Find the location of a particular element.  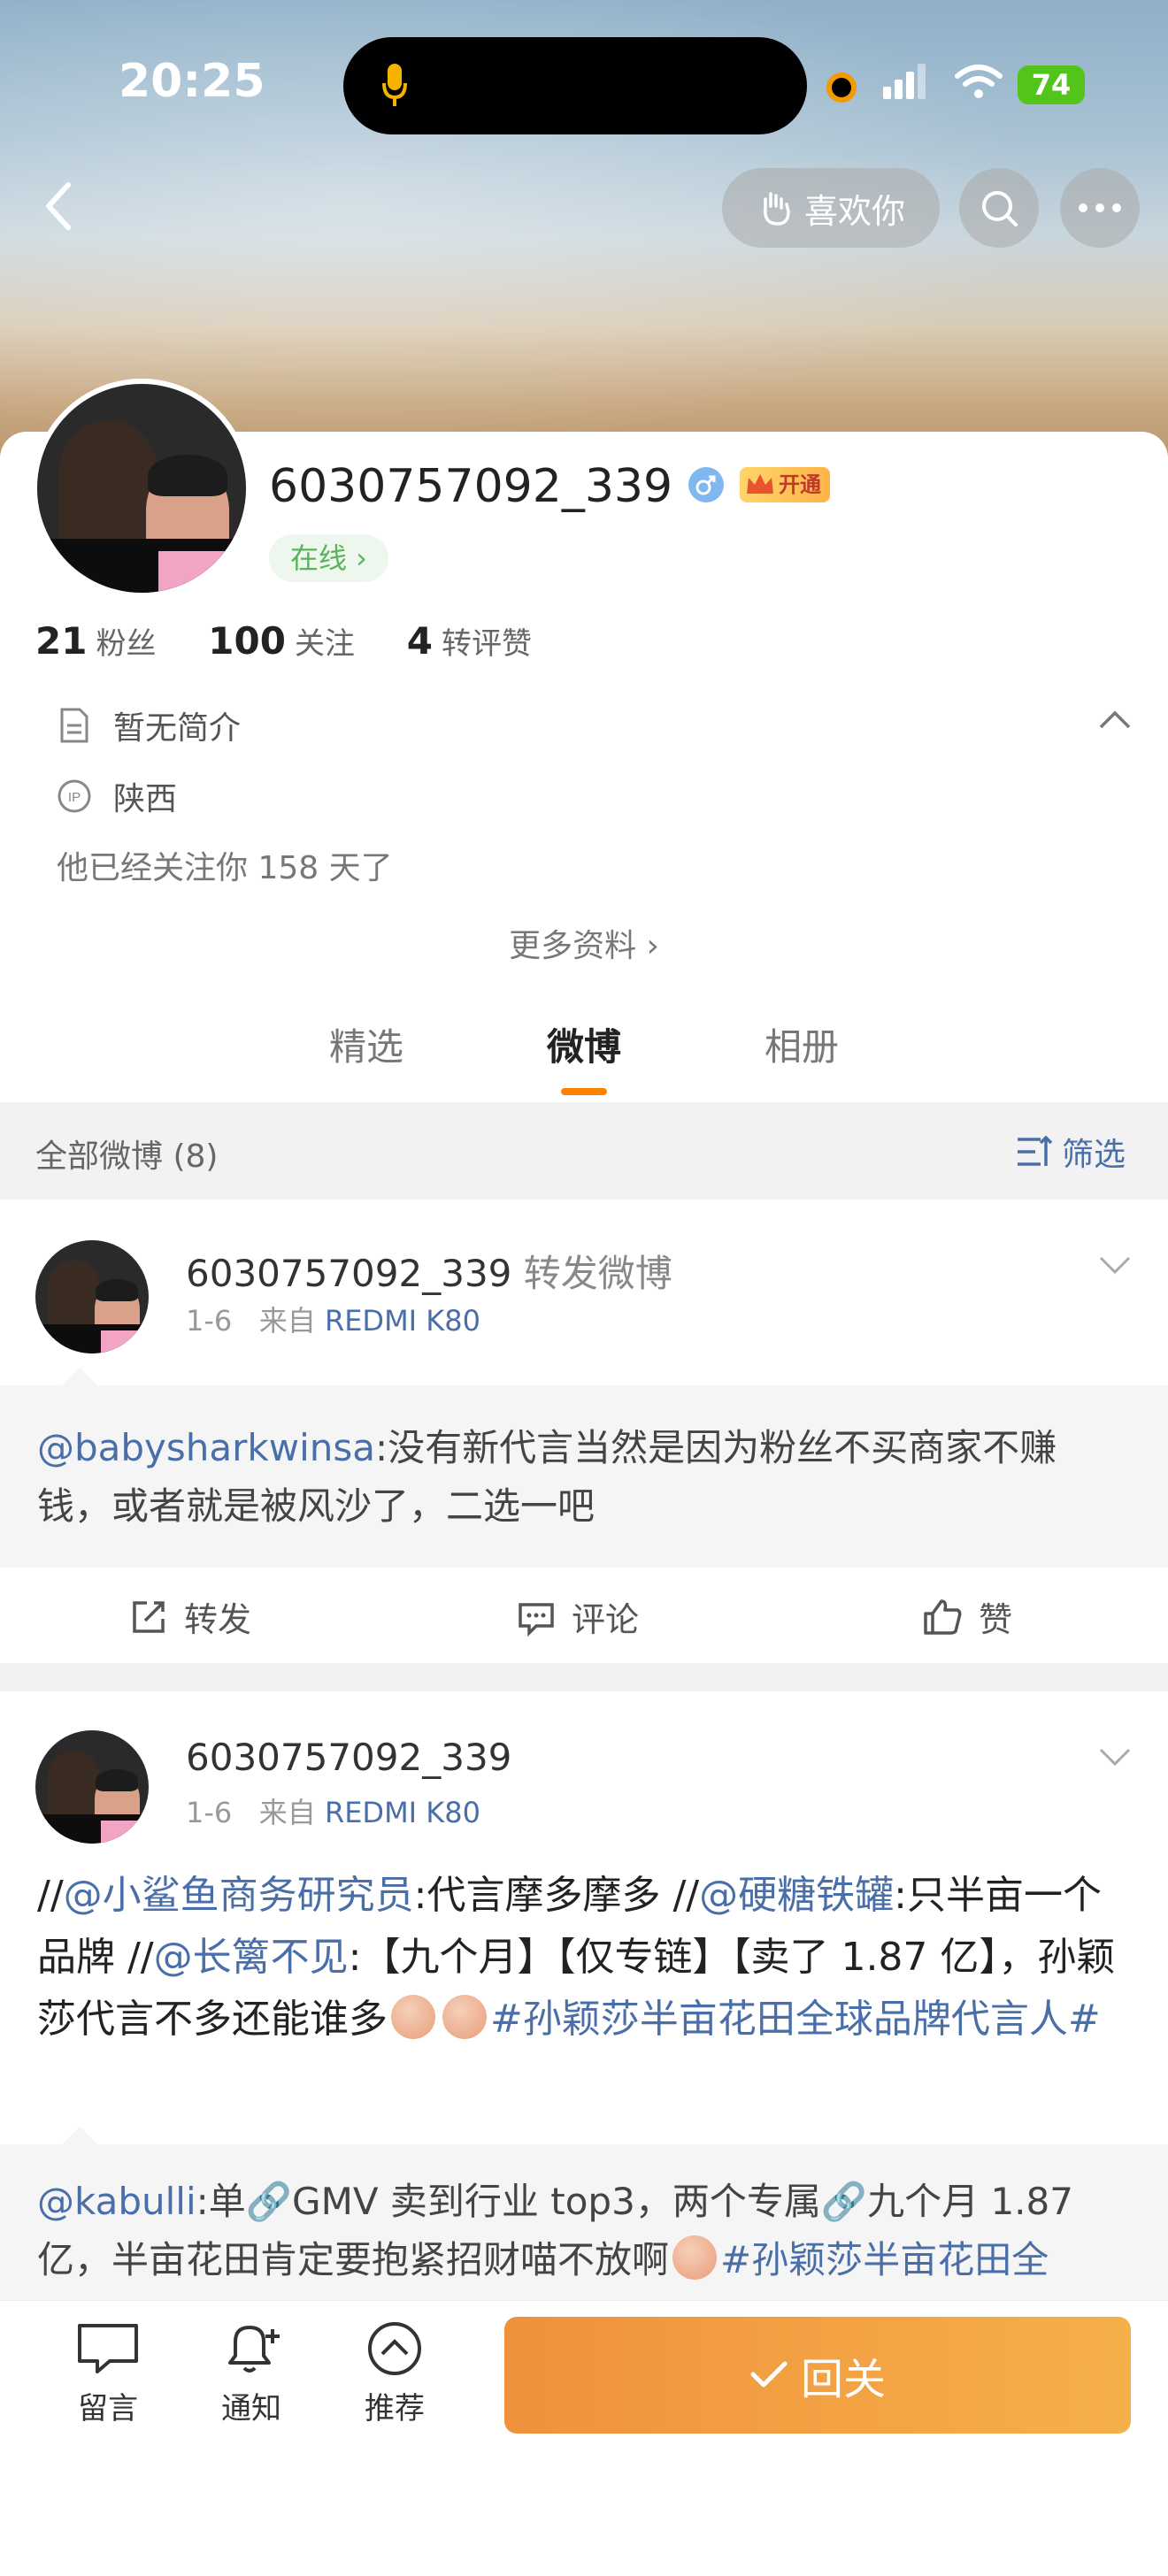

notify-label: 通知 is located at coordinates (251, 2408).